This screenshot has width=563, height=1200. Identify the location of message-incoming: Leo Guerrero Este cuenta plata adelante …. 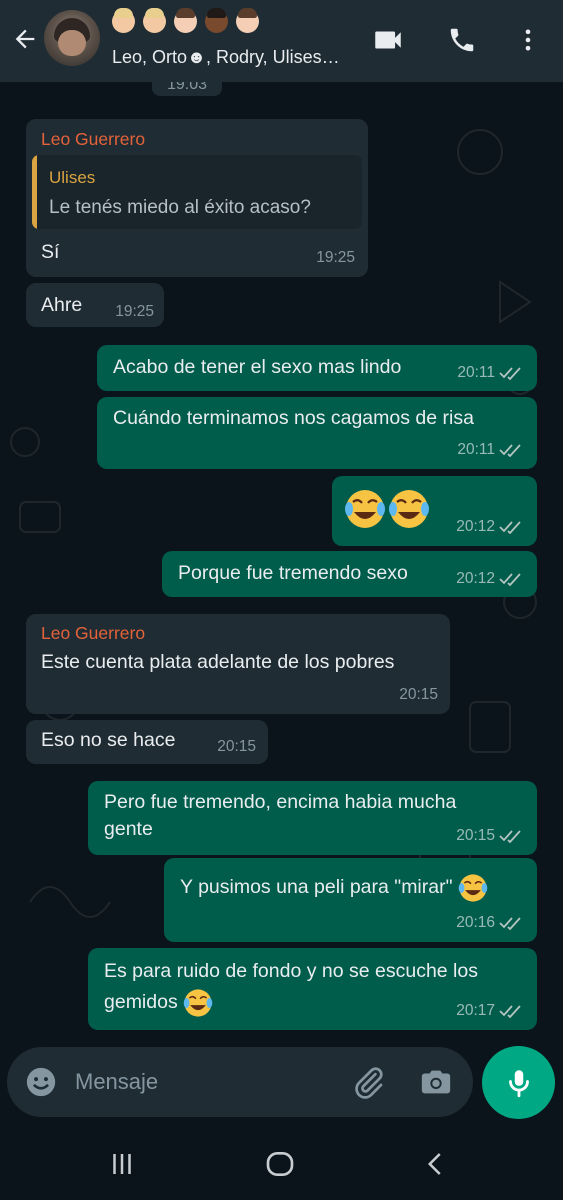
(238, 664).